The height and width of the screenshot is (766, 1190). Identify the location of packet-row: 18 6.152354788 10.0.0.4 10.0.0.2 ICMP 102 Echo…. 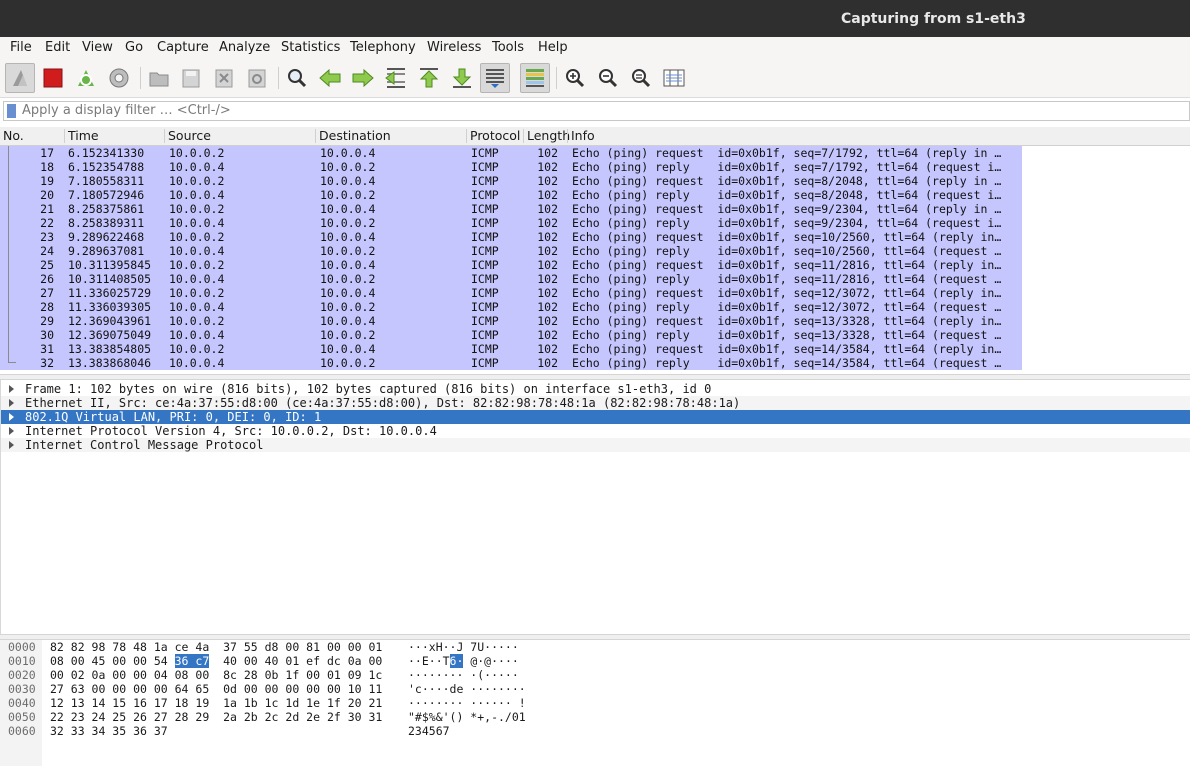
(511, 167).